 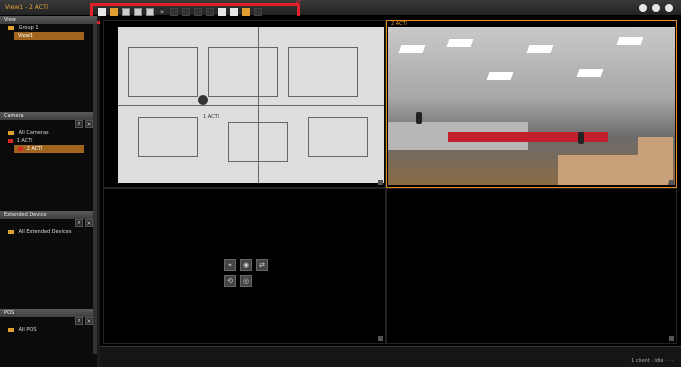 I want to click on ptz-control-icon: ◉, so click(x=246, y=265).